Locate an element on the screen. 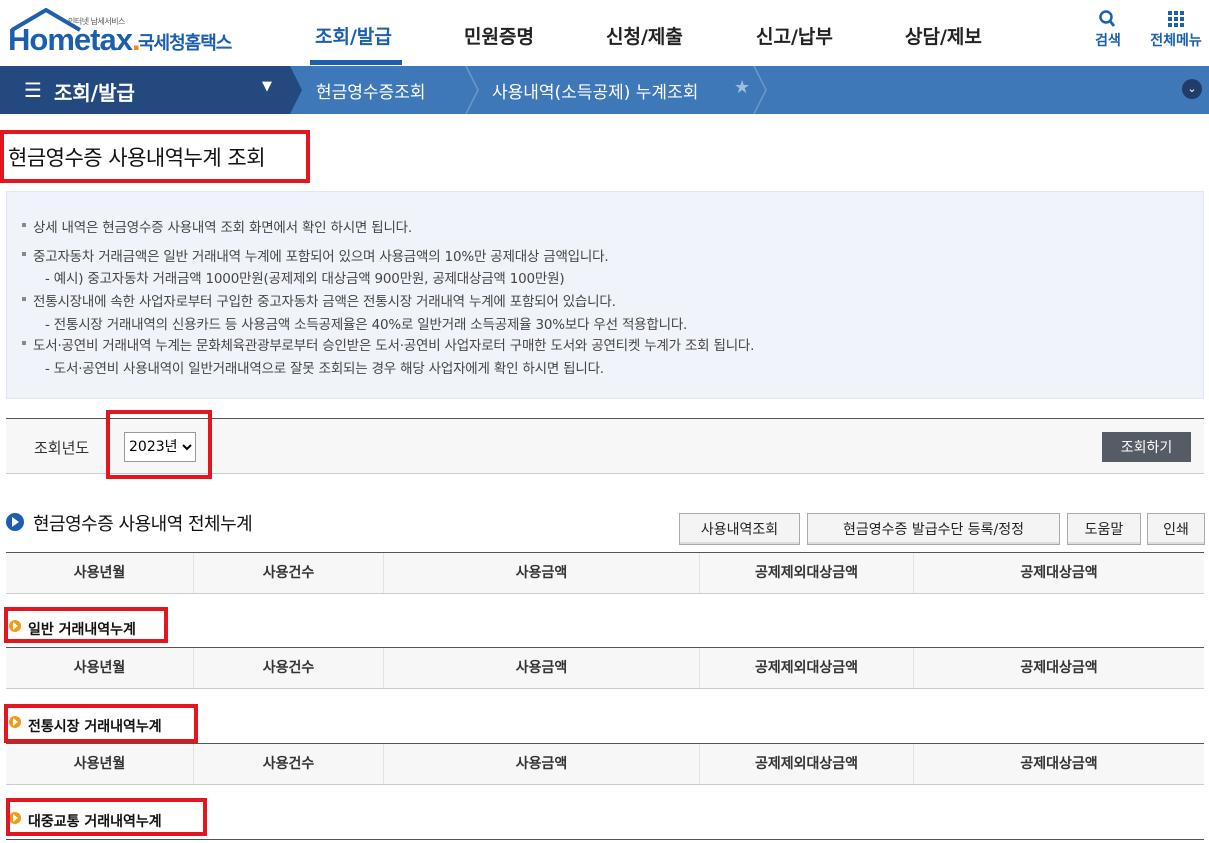 The image size is (1209, 843). table-header-total: 사용년월 사용건수 사용금액 공제제외대상금액 공제대상금액 is located at coordinates (605, 573).